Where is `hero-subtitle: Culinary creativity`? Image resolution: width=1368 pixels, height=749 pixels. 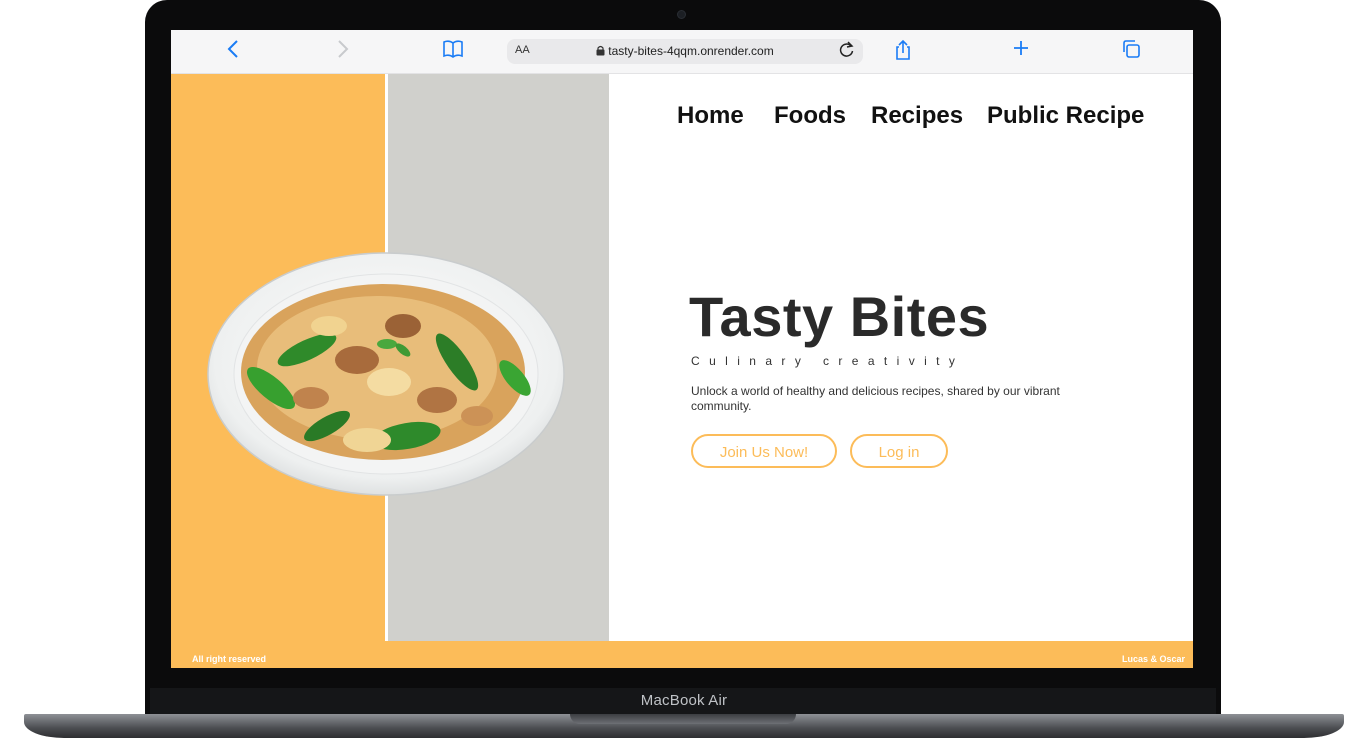
hero-subtitle: Culinary creativity is located at coordinates (828, 361).